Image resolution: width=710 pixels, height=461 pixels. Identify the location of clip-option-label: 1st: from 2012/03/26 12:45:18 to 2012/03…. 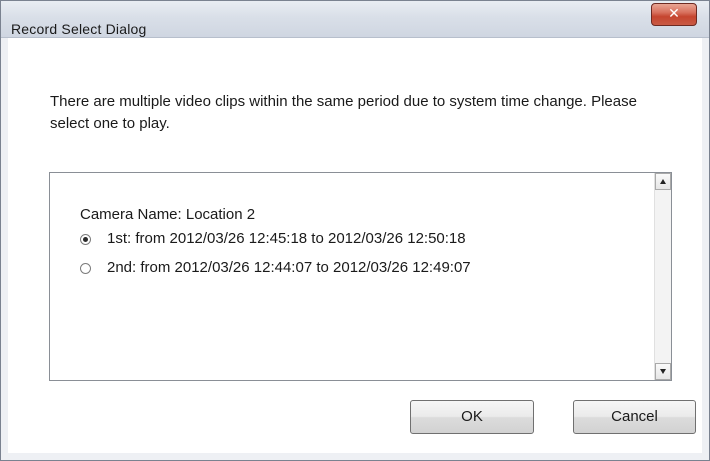
(286, 238).